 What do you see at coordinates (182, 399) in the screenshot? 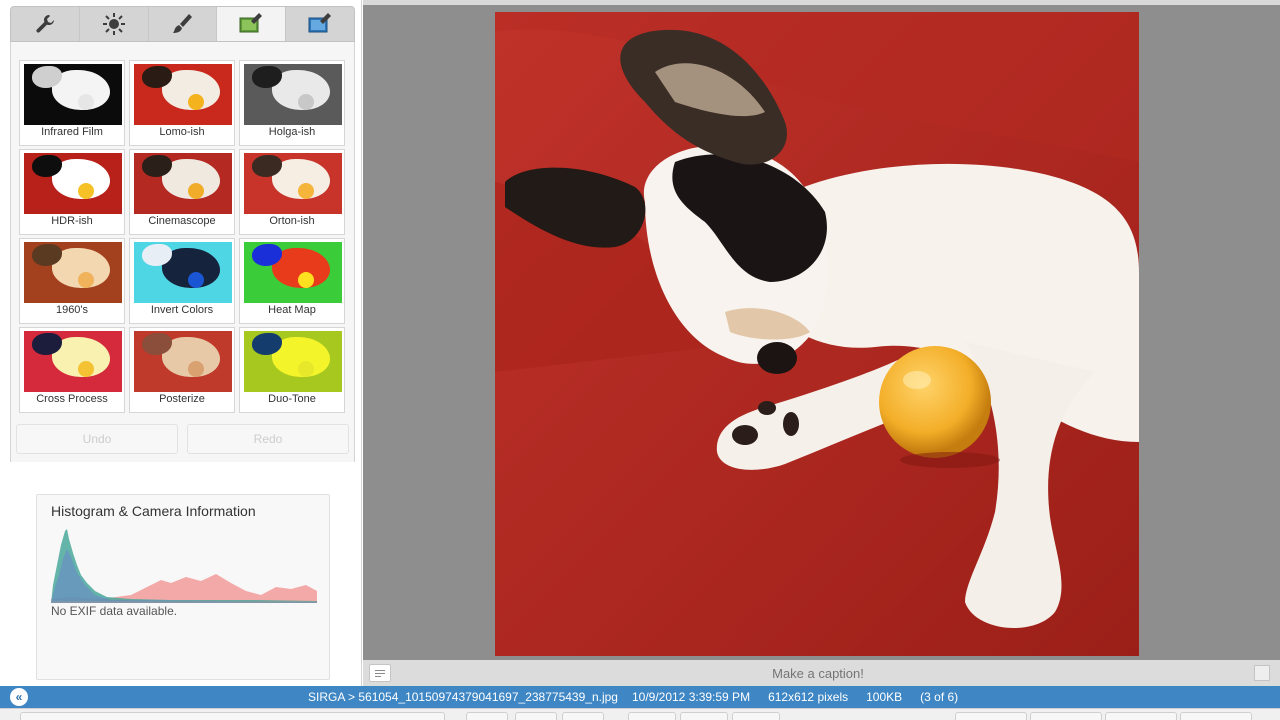
I see `effect-label: Posterize` at bounding box center [182, 399].